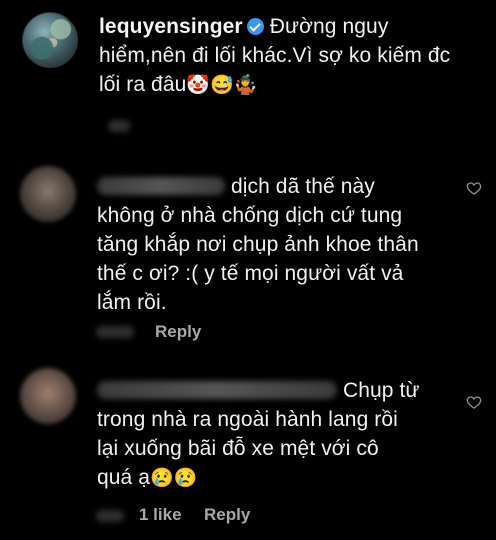 Image resolution: width=496 pixels, height=540 pixels. Describe the element at coordinates (222, 85) in the screenshot. I see `emoji-group: 🤡😅🤹` at that location.